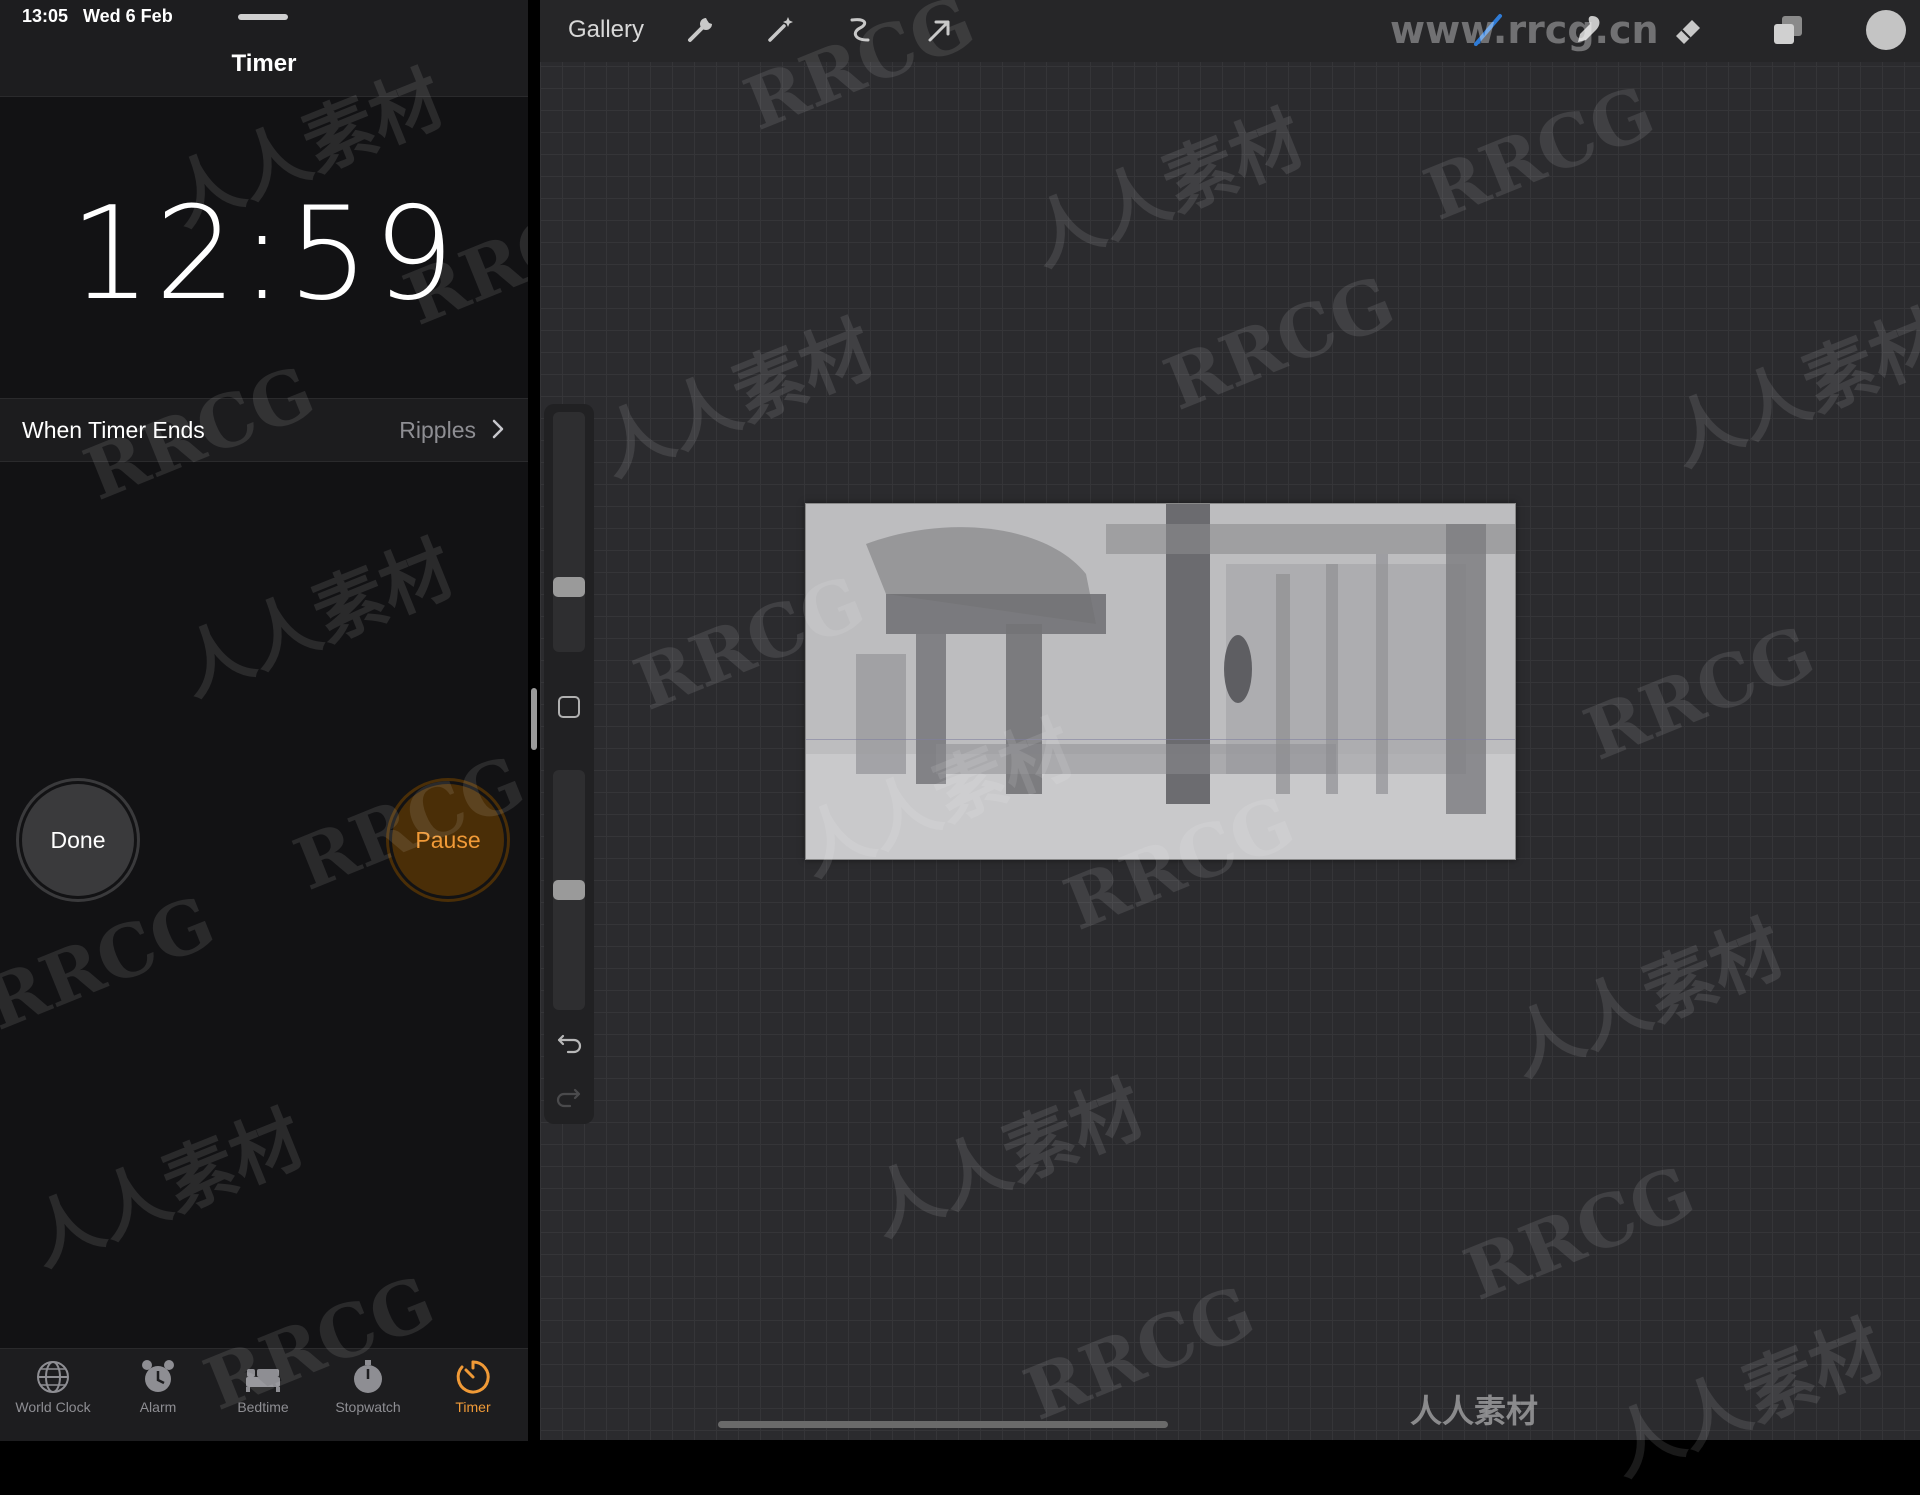  I want to click on tab-label: Alarm, so click(158, 1407).